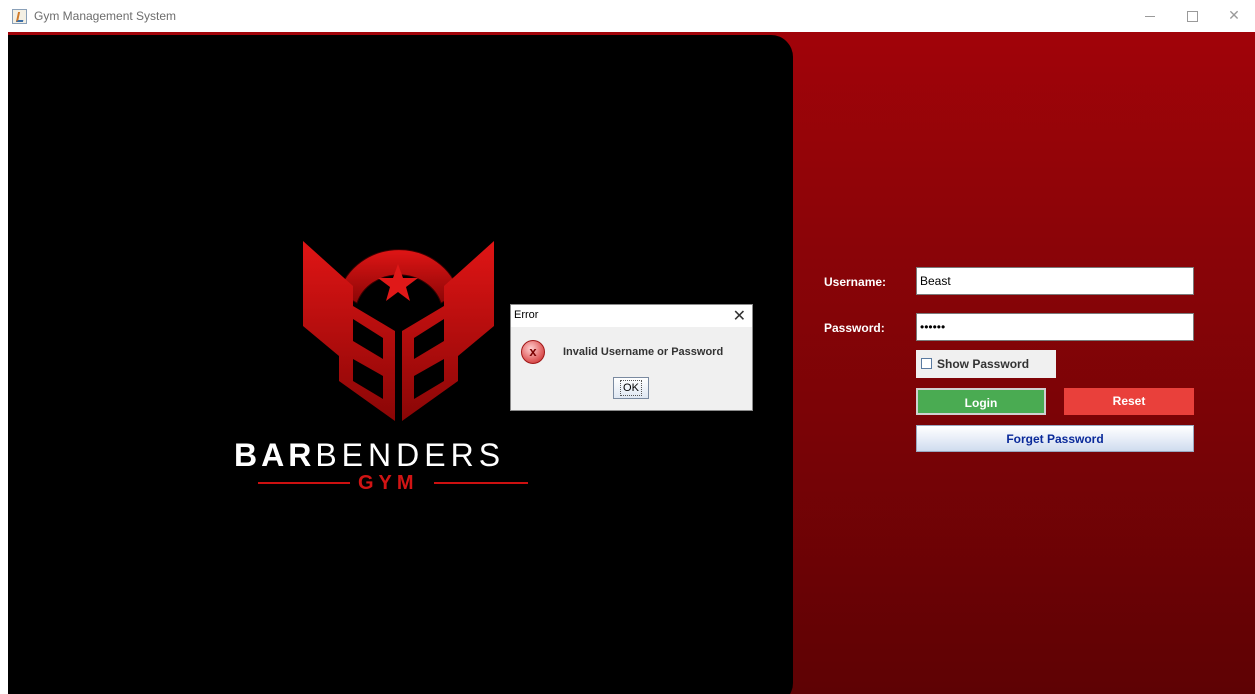 This screenshot has width=1255, height=694. What do you see at coordinates (304, 483) in the screenshot?
I see `logo-line-left` at bounding box center [304, 483].